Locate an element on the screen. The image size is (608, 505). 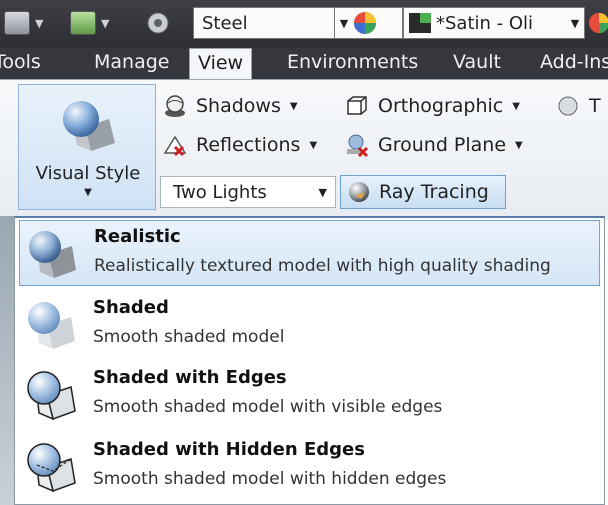
appearance-dropdown: *Satin - Oli ▼ is located at coordinates (494, 23).